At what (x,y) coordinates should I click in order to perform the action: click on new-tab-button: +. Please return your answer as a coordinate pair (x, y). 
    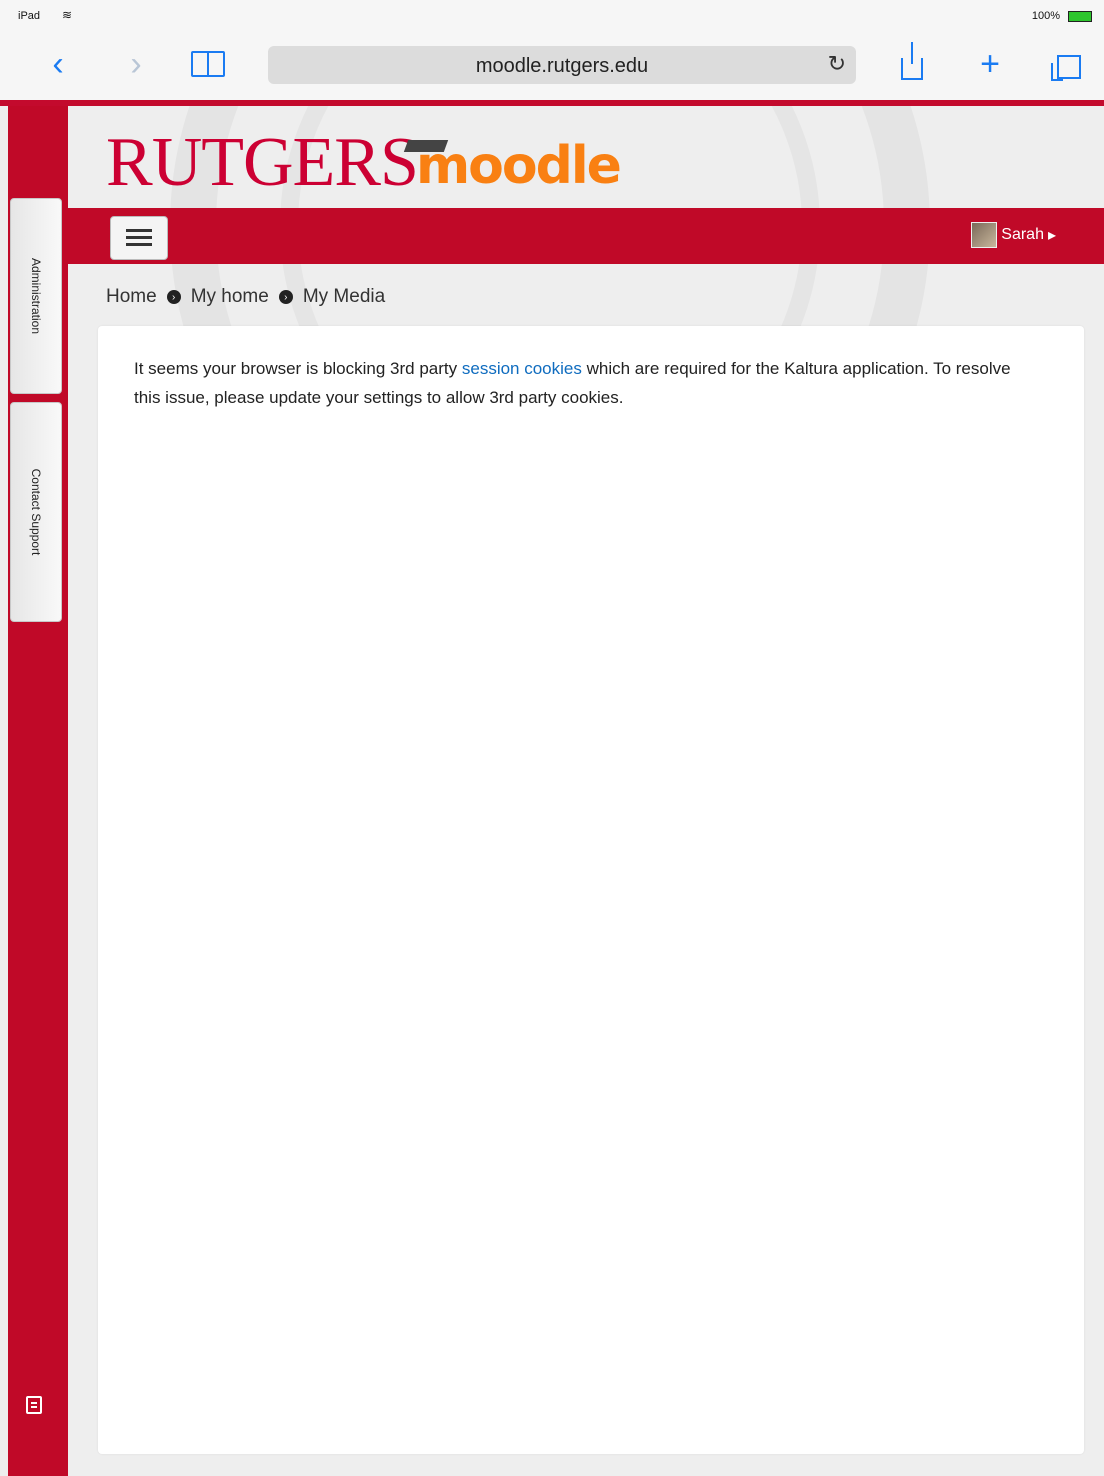
    Looking at the image, I should click on (990, 64).